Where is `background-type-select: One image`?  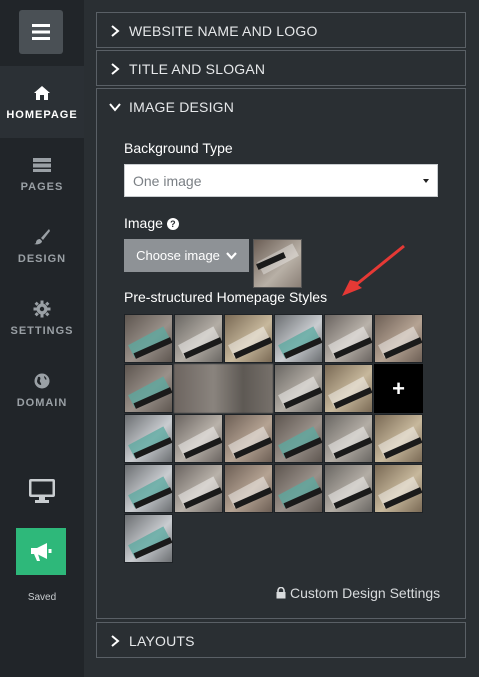
background-type-select: One image is located at coordinates (281, 180).